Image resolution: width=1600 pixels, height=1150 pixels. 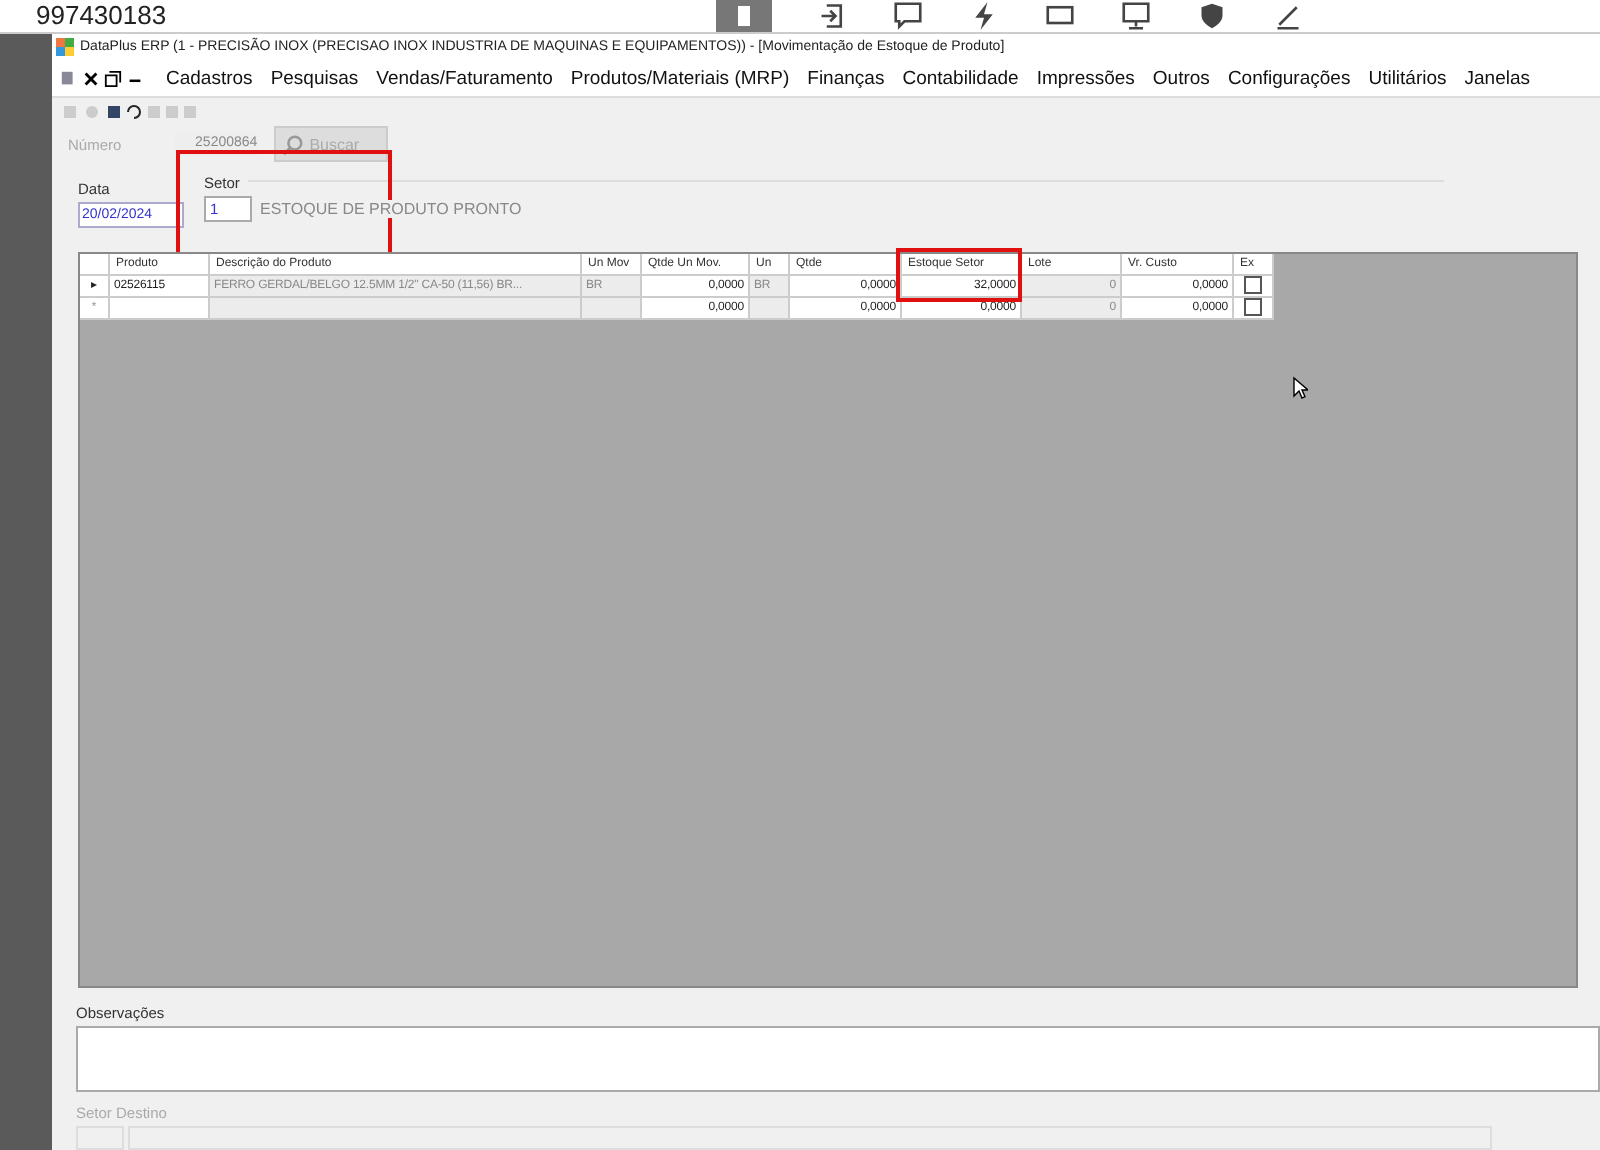 I want to click on menu-item: Outros, so click(x=1181, y=78).